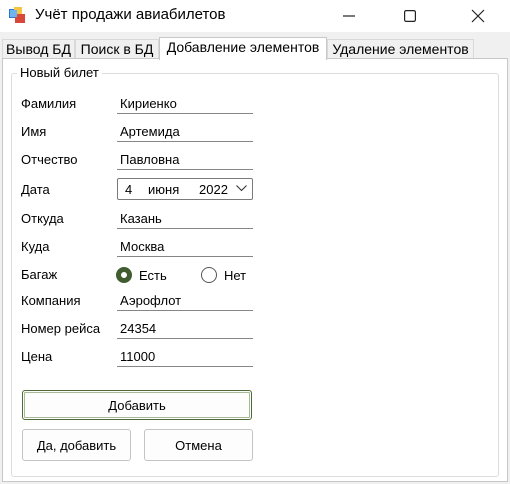  Describe the element at coordinates (185, 246) in the screenshot. I see `to-input` at that location.